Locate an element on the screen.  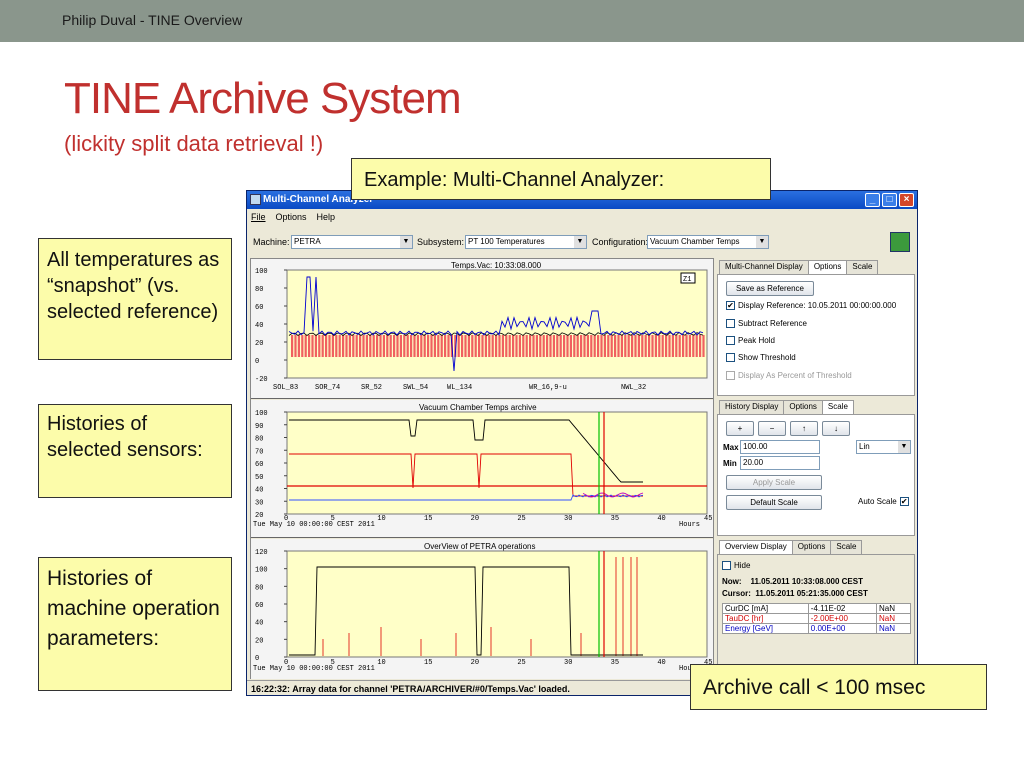
hide-checkbox: Hide is located at coordinates (736, 565).